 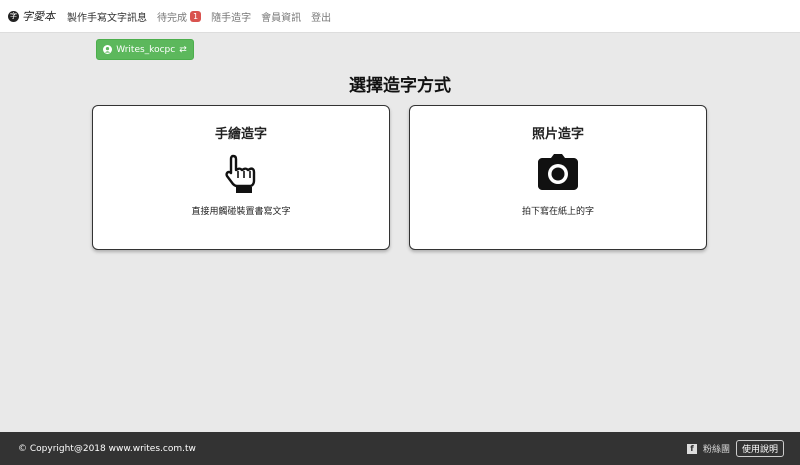 I want to click on brand-mark-icon: 字, so click(x=13, y=16).